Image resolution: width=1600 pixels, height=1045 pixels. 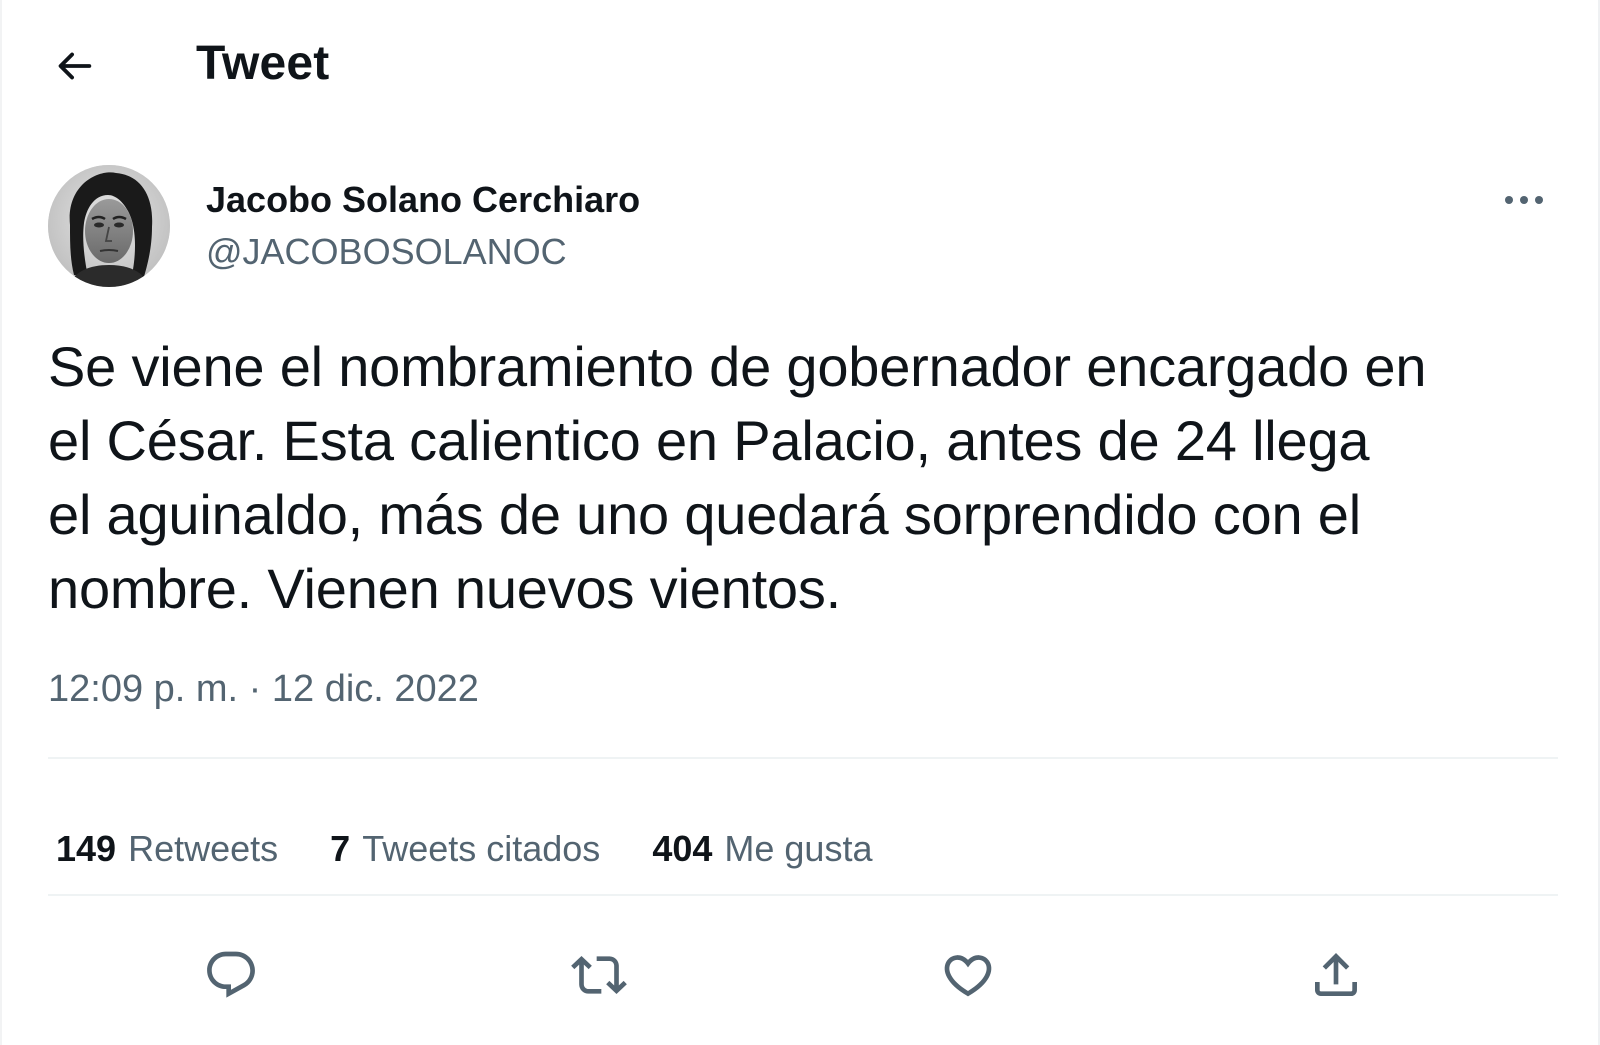 I want to click on quote-tweets-stat: 7 Tweets citados, so click(x=465, y=849).